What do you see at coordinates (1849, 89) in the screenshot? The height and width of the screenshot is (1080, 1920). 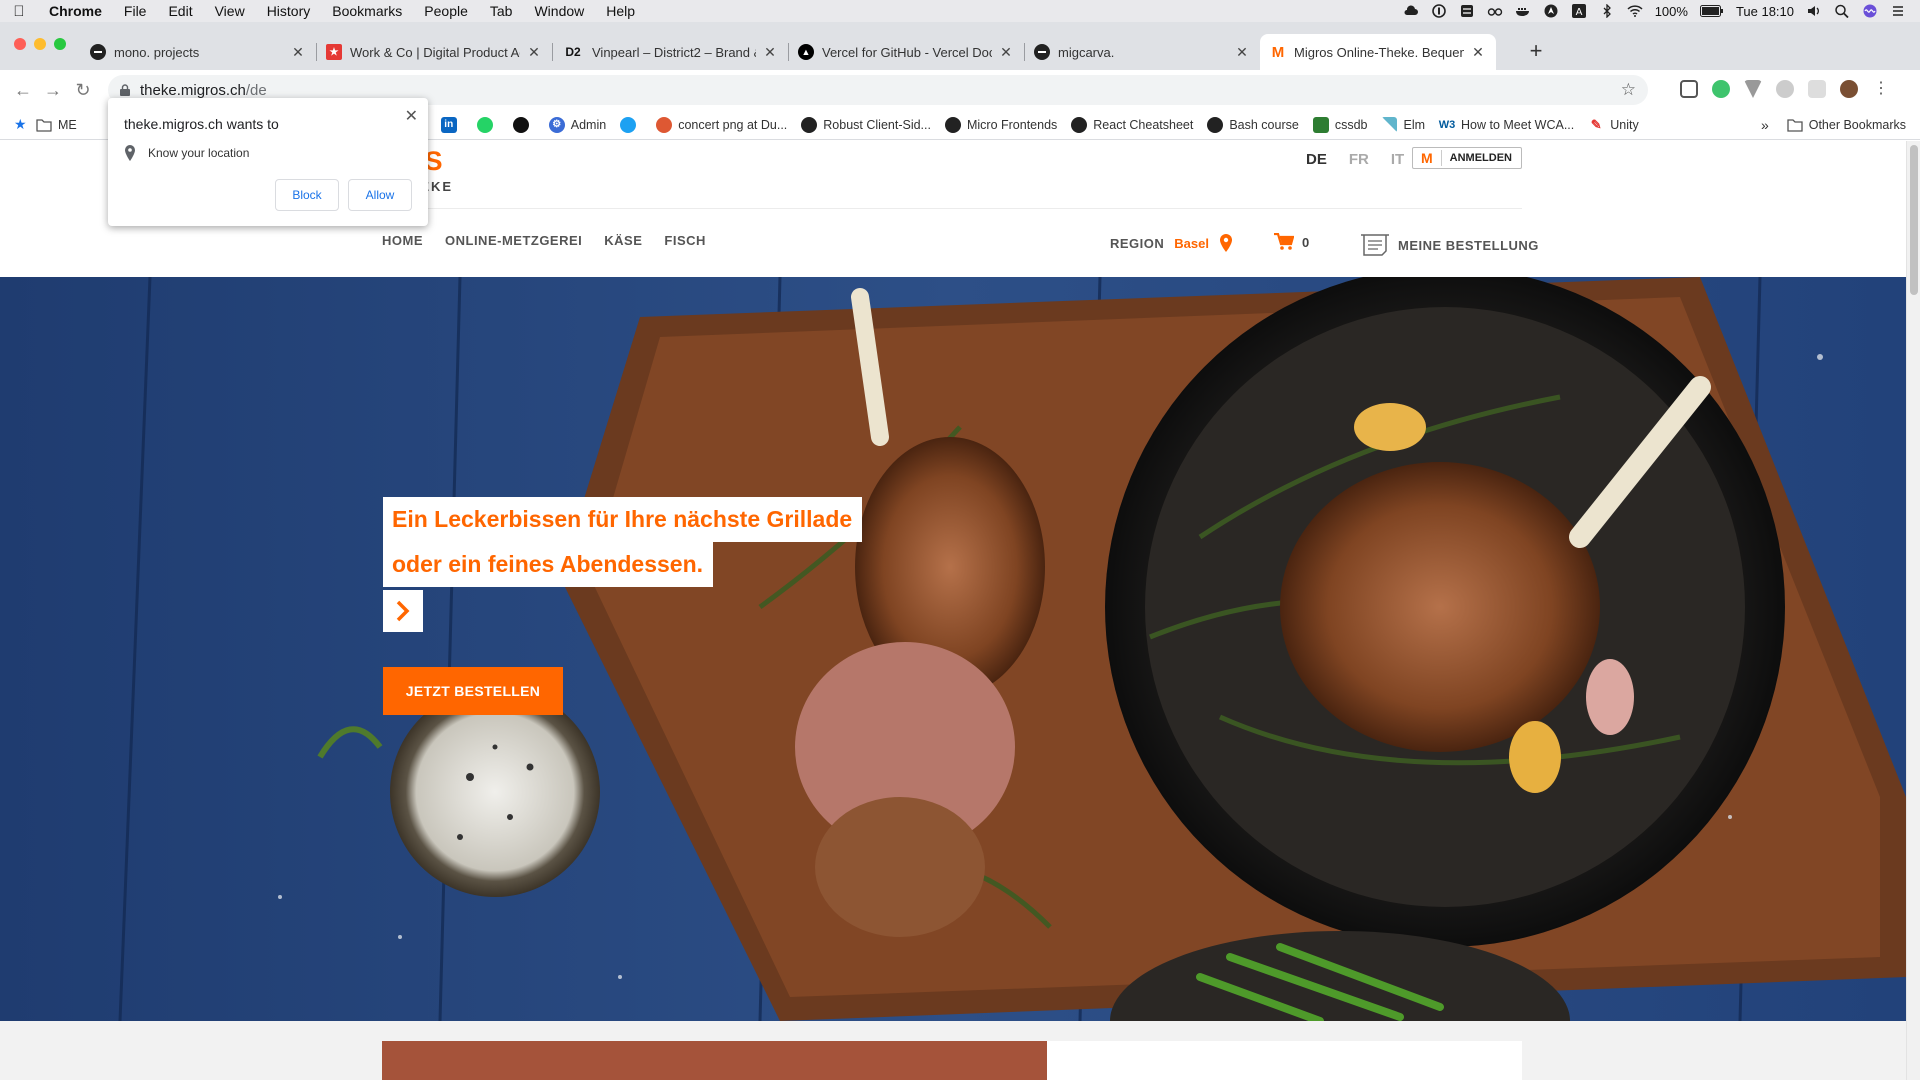 I see `profile-avatar` at bounding box center [1849, 89].